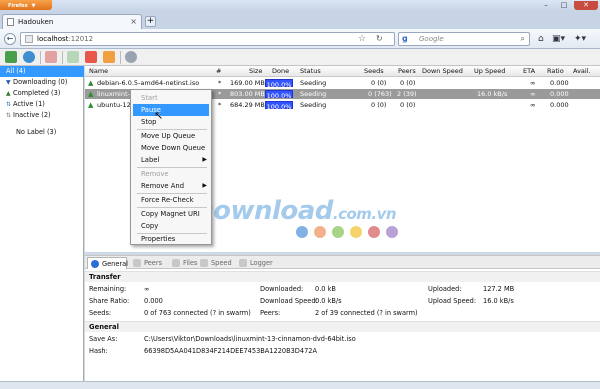 The height and width of the screenshot is (389, 600). Describe the element at coordinates (133, 21) in the screenshot. I see `close-tab-icon: ×` at that location.